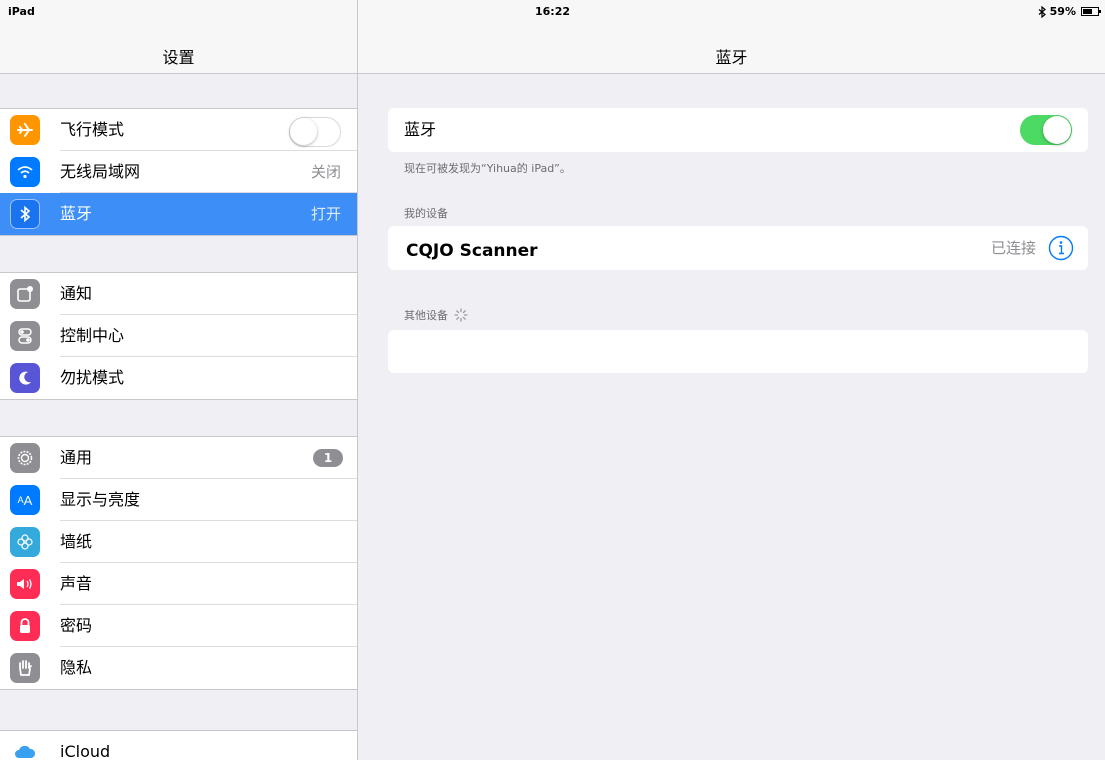  Describe the element at coordinates (1046, 130) in the screenshot. I see `bluetooth-toggle` at that location.